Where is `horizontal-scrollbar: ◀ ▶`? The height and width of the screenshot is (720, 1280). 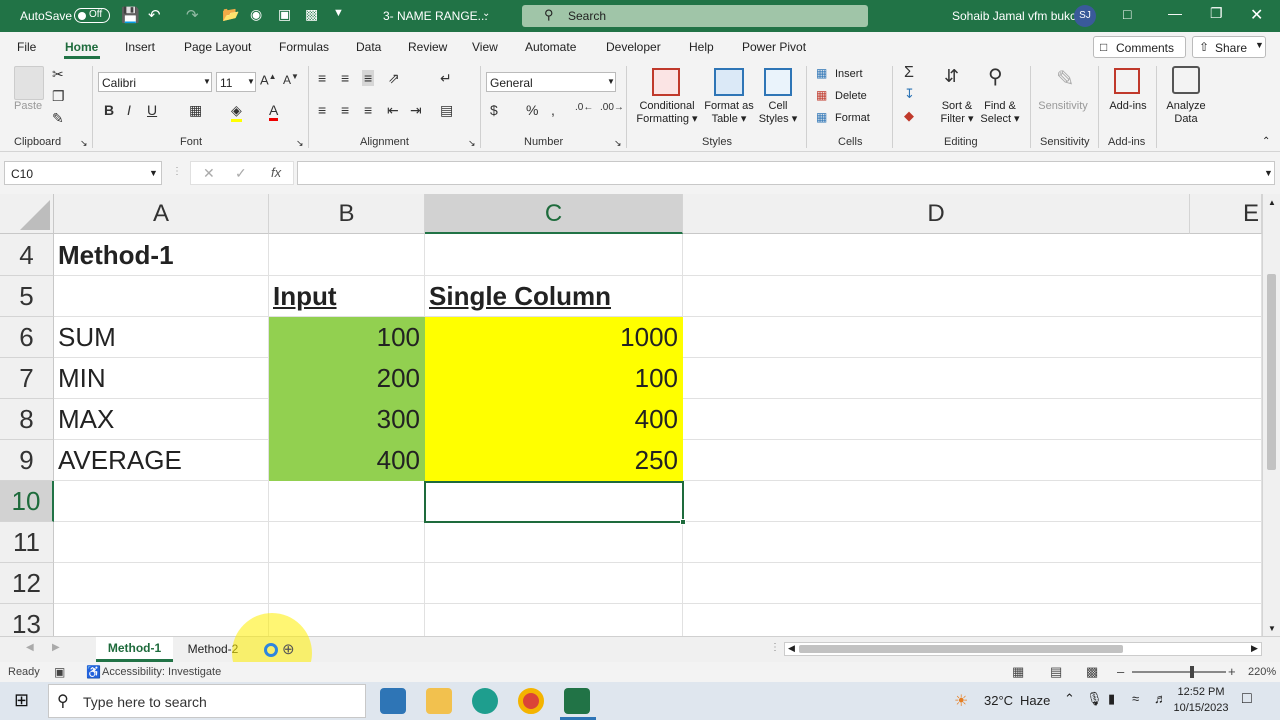 horizontal-scrollbar: ◀ ▶ is located at coordinates (1023, 649).